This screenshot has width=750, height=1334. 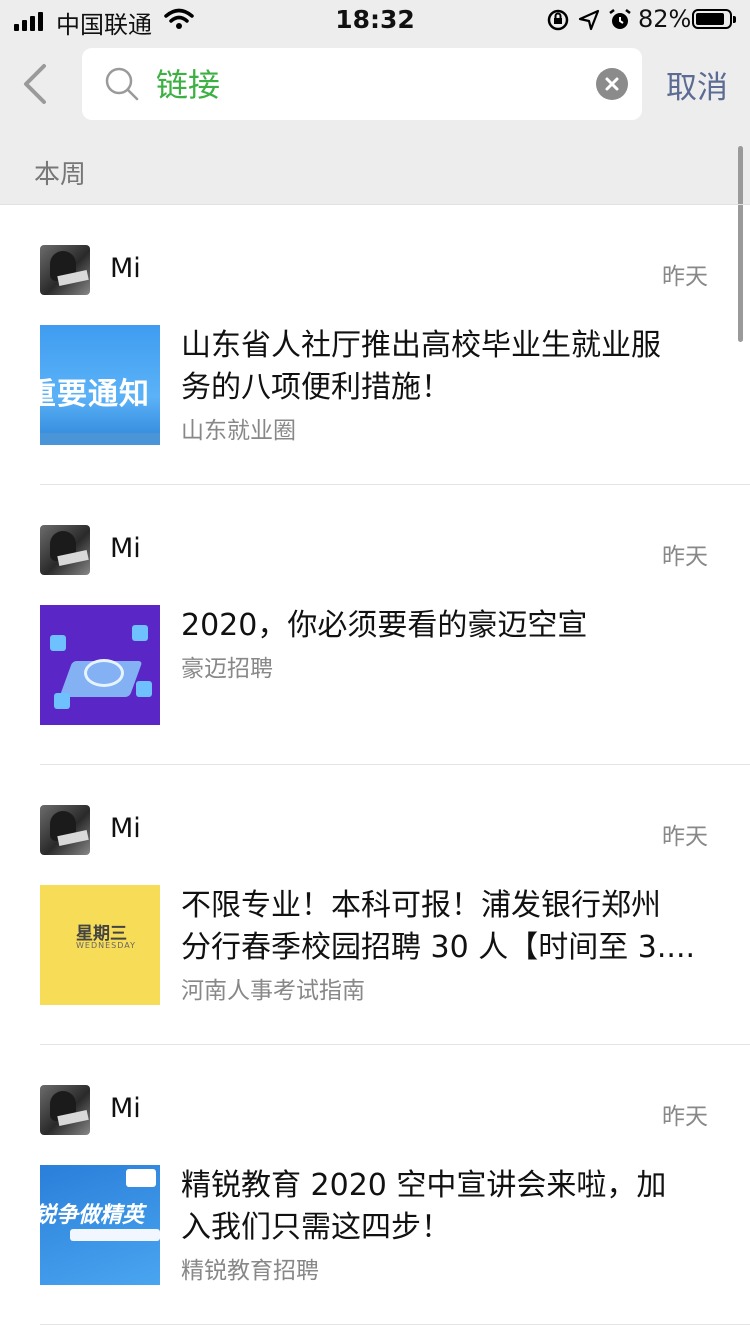 I want to click on thumbnail-text: 重要通知, so click(x=95, y=394).